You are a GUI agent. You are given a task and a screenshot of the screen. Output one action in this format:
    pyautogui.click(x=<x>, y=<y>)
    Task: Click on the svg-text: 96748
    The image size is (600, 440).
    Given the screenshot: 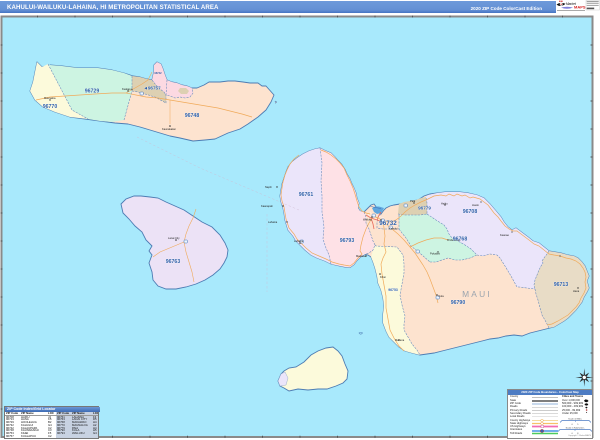 What is the action you would take?
    pyautogui.click(x=192, y=116)
    